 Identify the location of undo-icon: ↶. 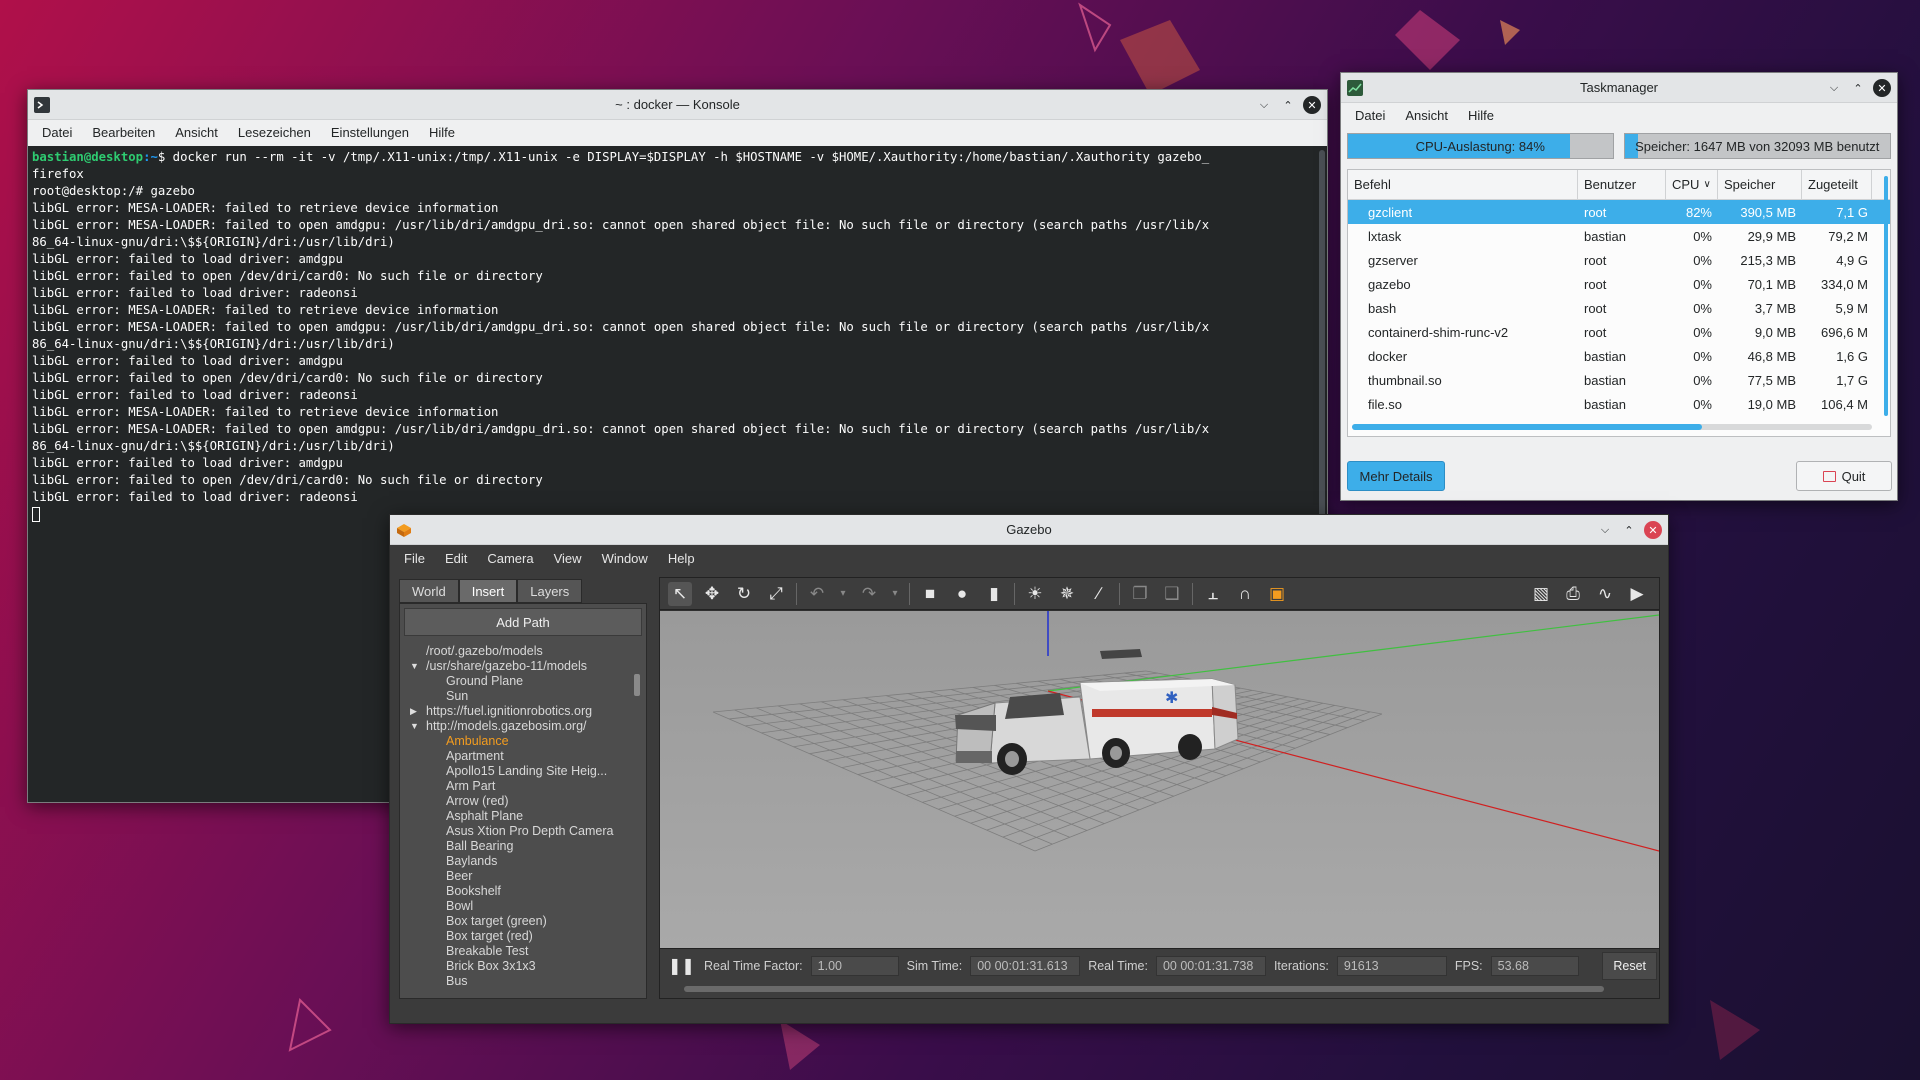
(817, 594).